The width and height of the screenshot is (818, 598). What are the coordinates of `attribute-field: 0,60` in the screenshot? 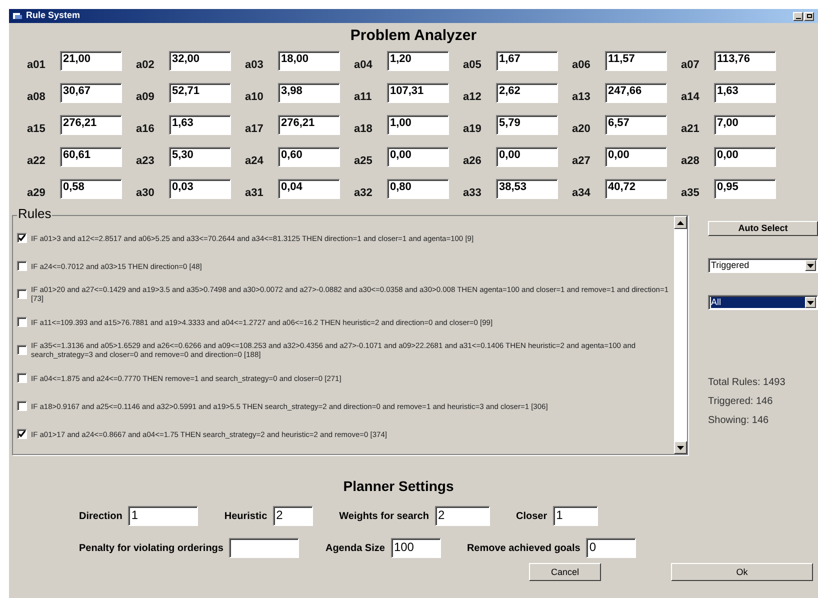 It's located at (309, 157).